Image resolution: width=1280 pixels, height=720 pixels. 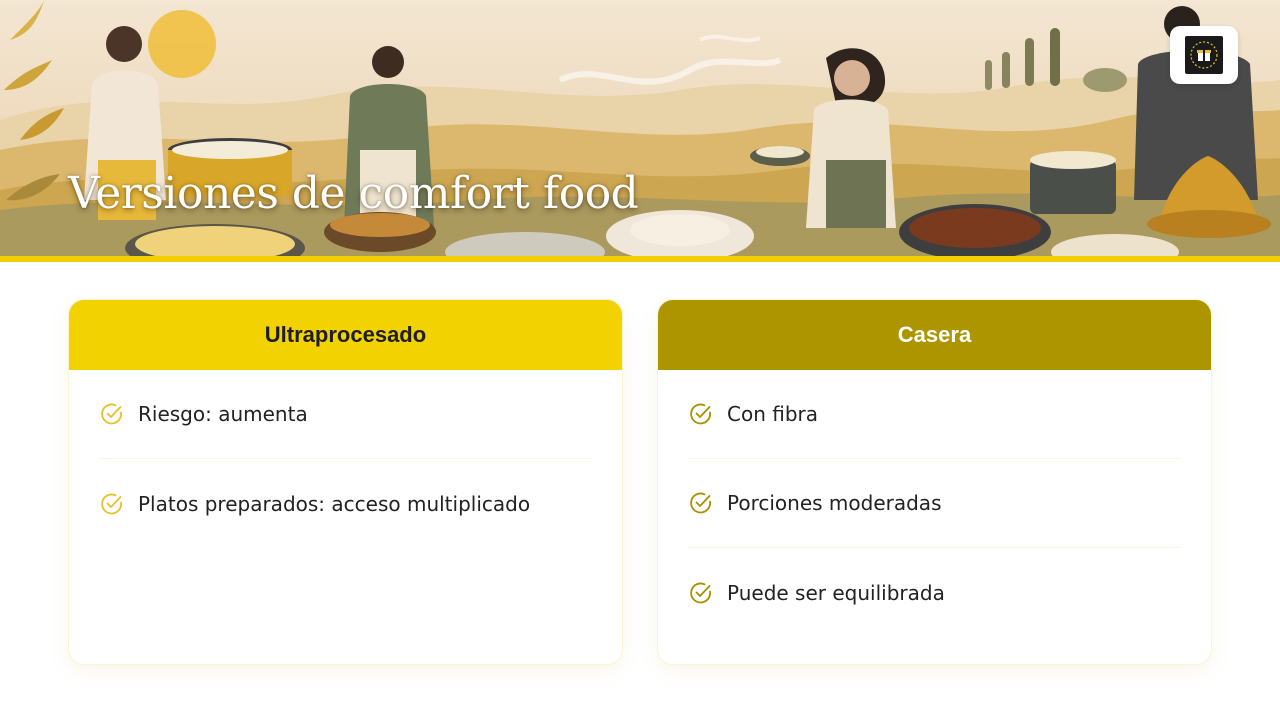 What do you see at coordinates (640, 259) in the screenshot?
I see `banner-accent-rule` at bounding box center [640, 259].